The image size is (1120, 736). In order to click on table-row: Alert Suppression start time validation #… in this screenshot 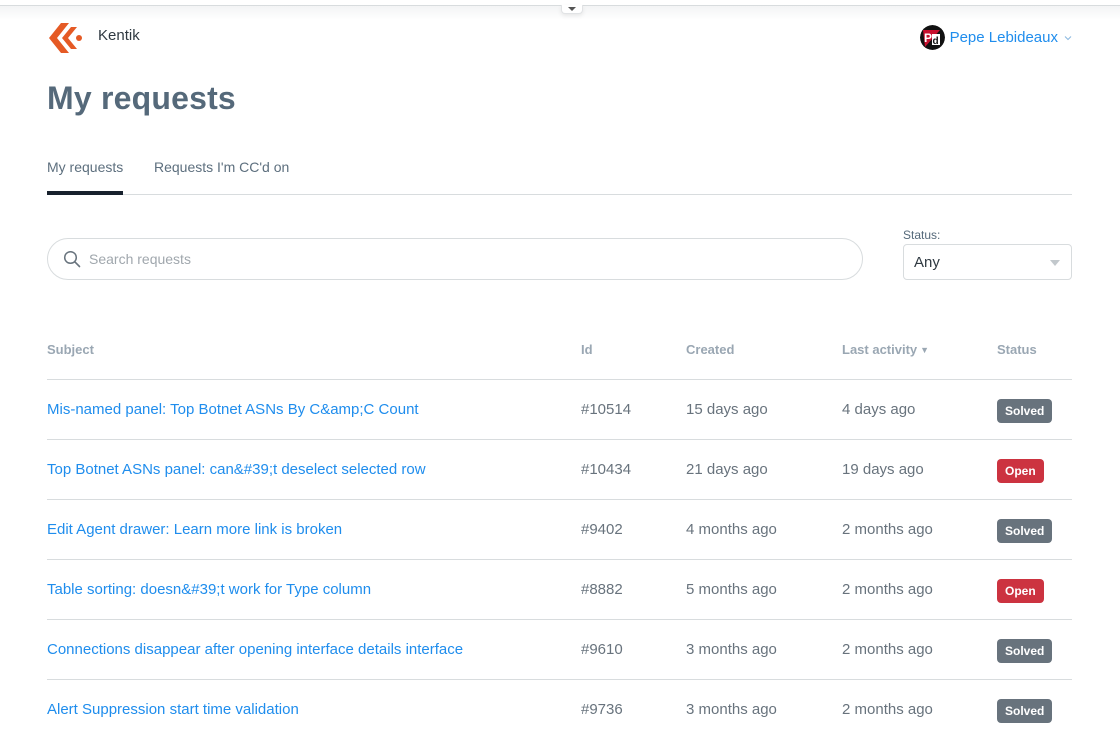, I will do `click(559, 708)`.